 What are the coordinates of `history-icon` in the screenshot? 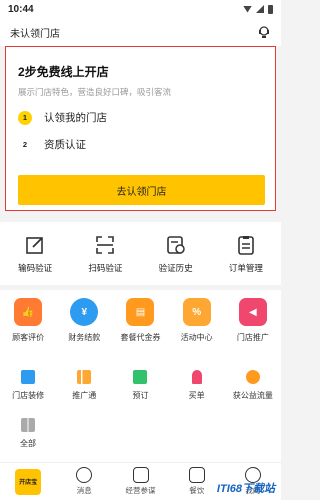 It's located at (175, 244).